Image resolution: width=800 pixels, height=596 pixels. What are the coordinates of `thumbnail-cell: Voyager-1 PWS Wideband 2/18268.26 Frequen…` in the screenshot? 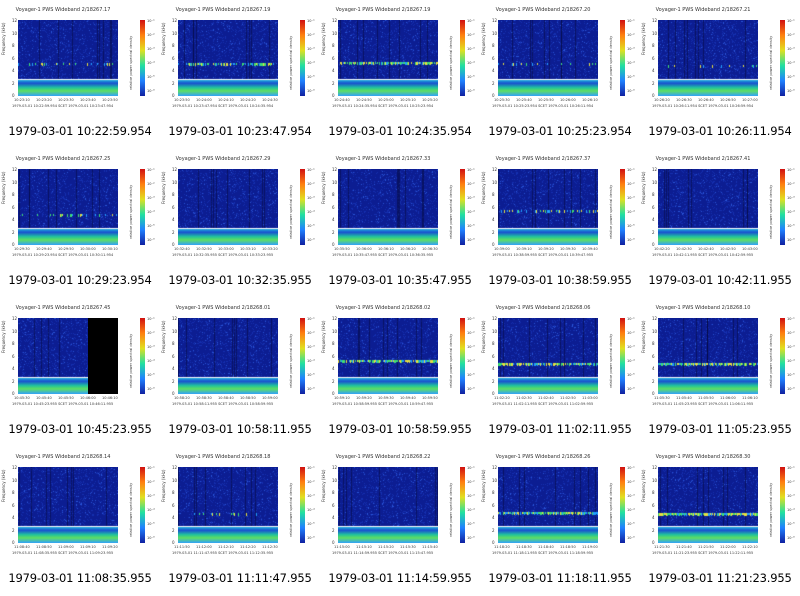 It's located at (560, 521).